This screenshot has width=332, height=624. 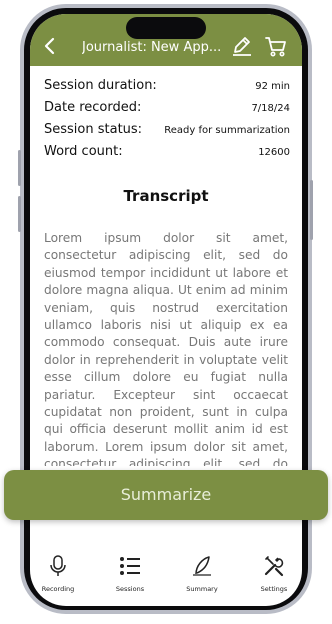 I want to click on tab-sessions: Sessions, so click(x=130, y=573).